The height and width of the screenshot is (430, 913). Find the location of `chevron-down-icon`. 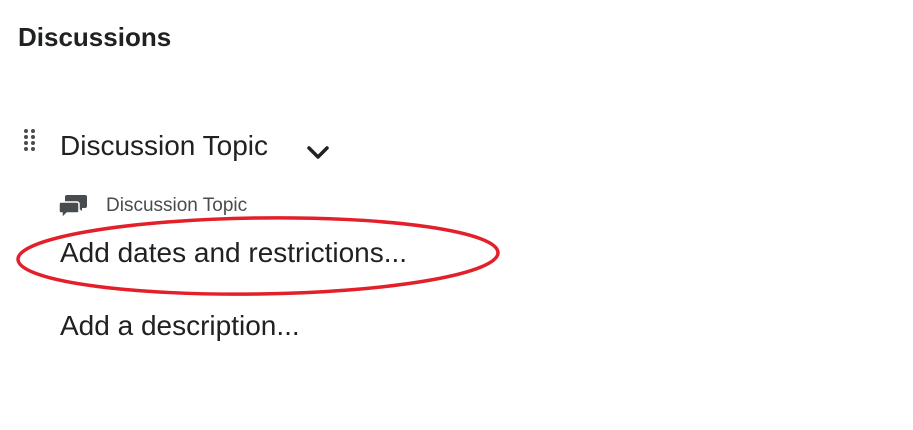

chevron-down-icon is located at coordinates (318, 152).